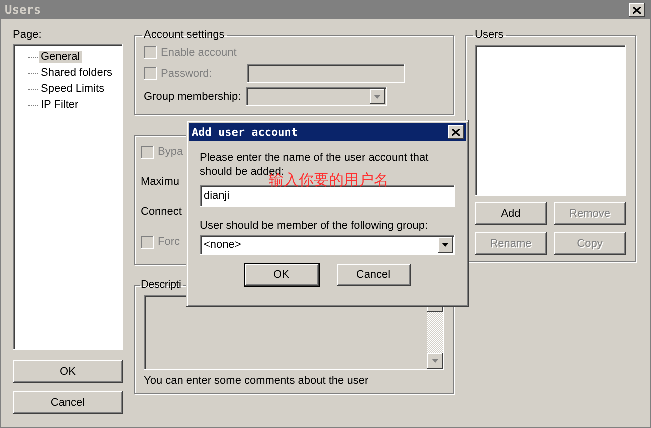  What do you see at coordinates (184, 35) in the screenshot?
I see `group-title: Account settings` at bounding box center [184, 35].